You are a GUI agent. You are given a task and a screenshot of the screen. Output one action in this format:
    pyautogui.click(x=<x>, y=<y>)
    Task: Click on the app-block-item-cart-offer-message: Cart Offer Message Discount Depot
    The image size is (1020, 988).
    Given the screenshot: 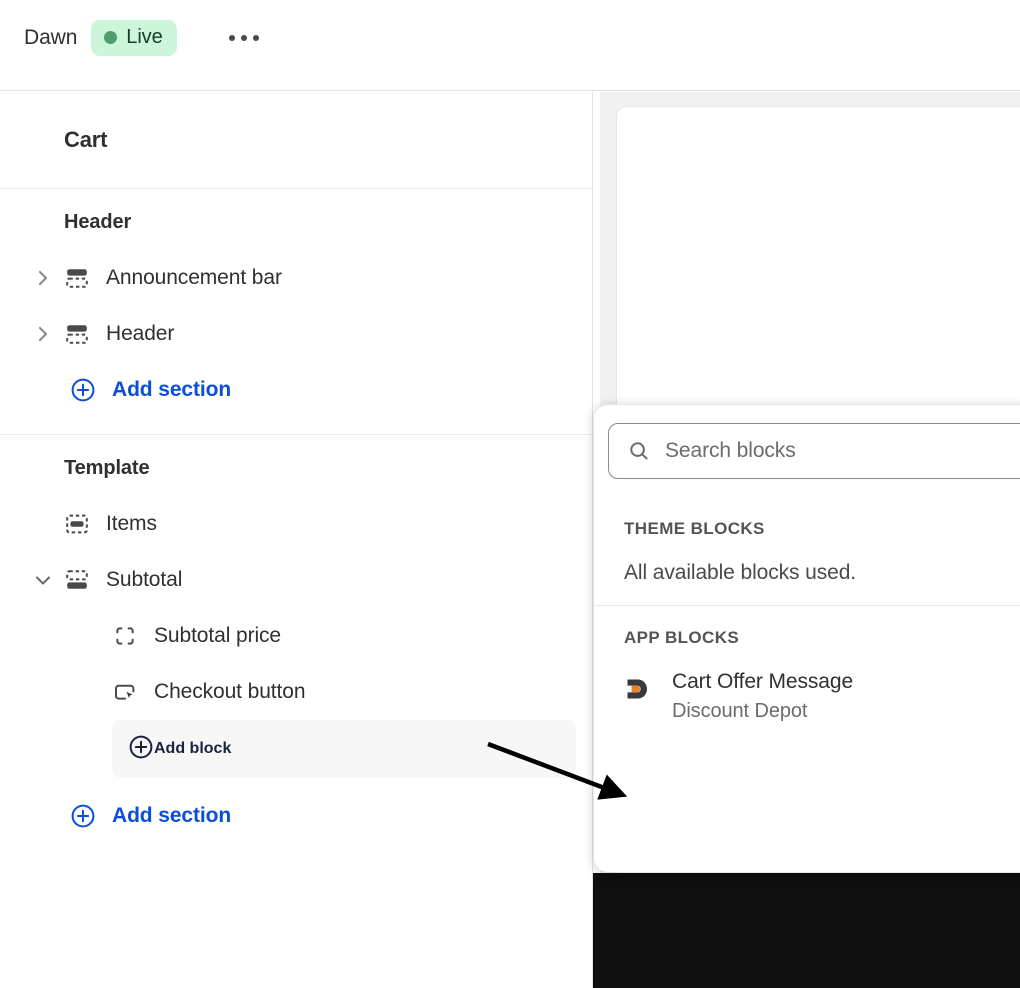 What is the action you would take?
    pyautogui.click(x=822, y=696)
    